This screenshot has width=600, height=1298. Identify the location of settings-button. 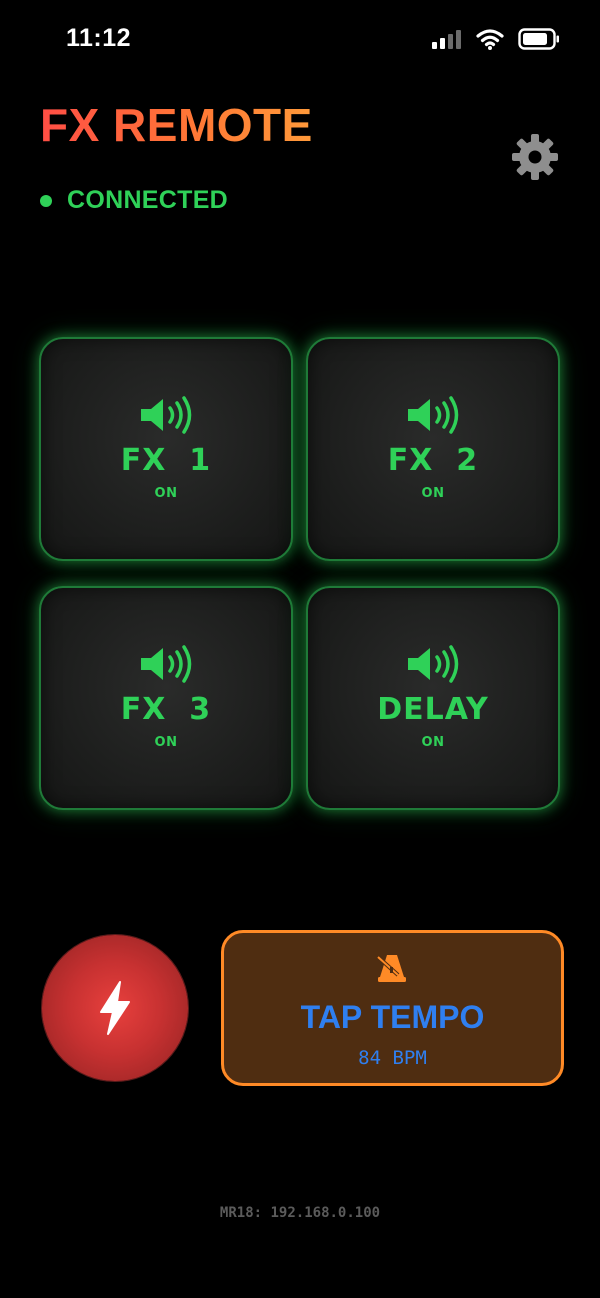
(535, 157).